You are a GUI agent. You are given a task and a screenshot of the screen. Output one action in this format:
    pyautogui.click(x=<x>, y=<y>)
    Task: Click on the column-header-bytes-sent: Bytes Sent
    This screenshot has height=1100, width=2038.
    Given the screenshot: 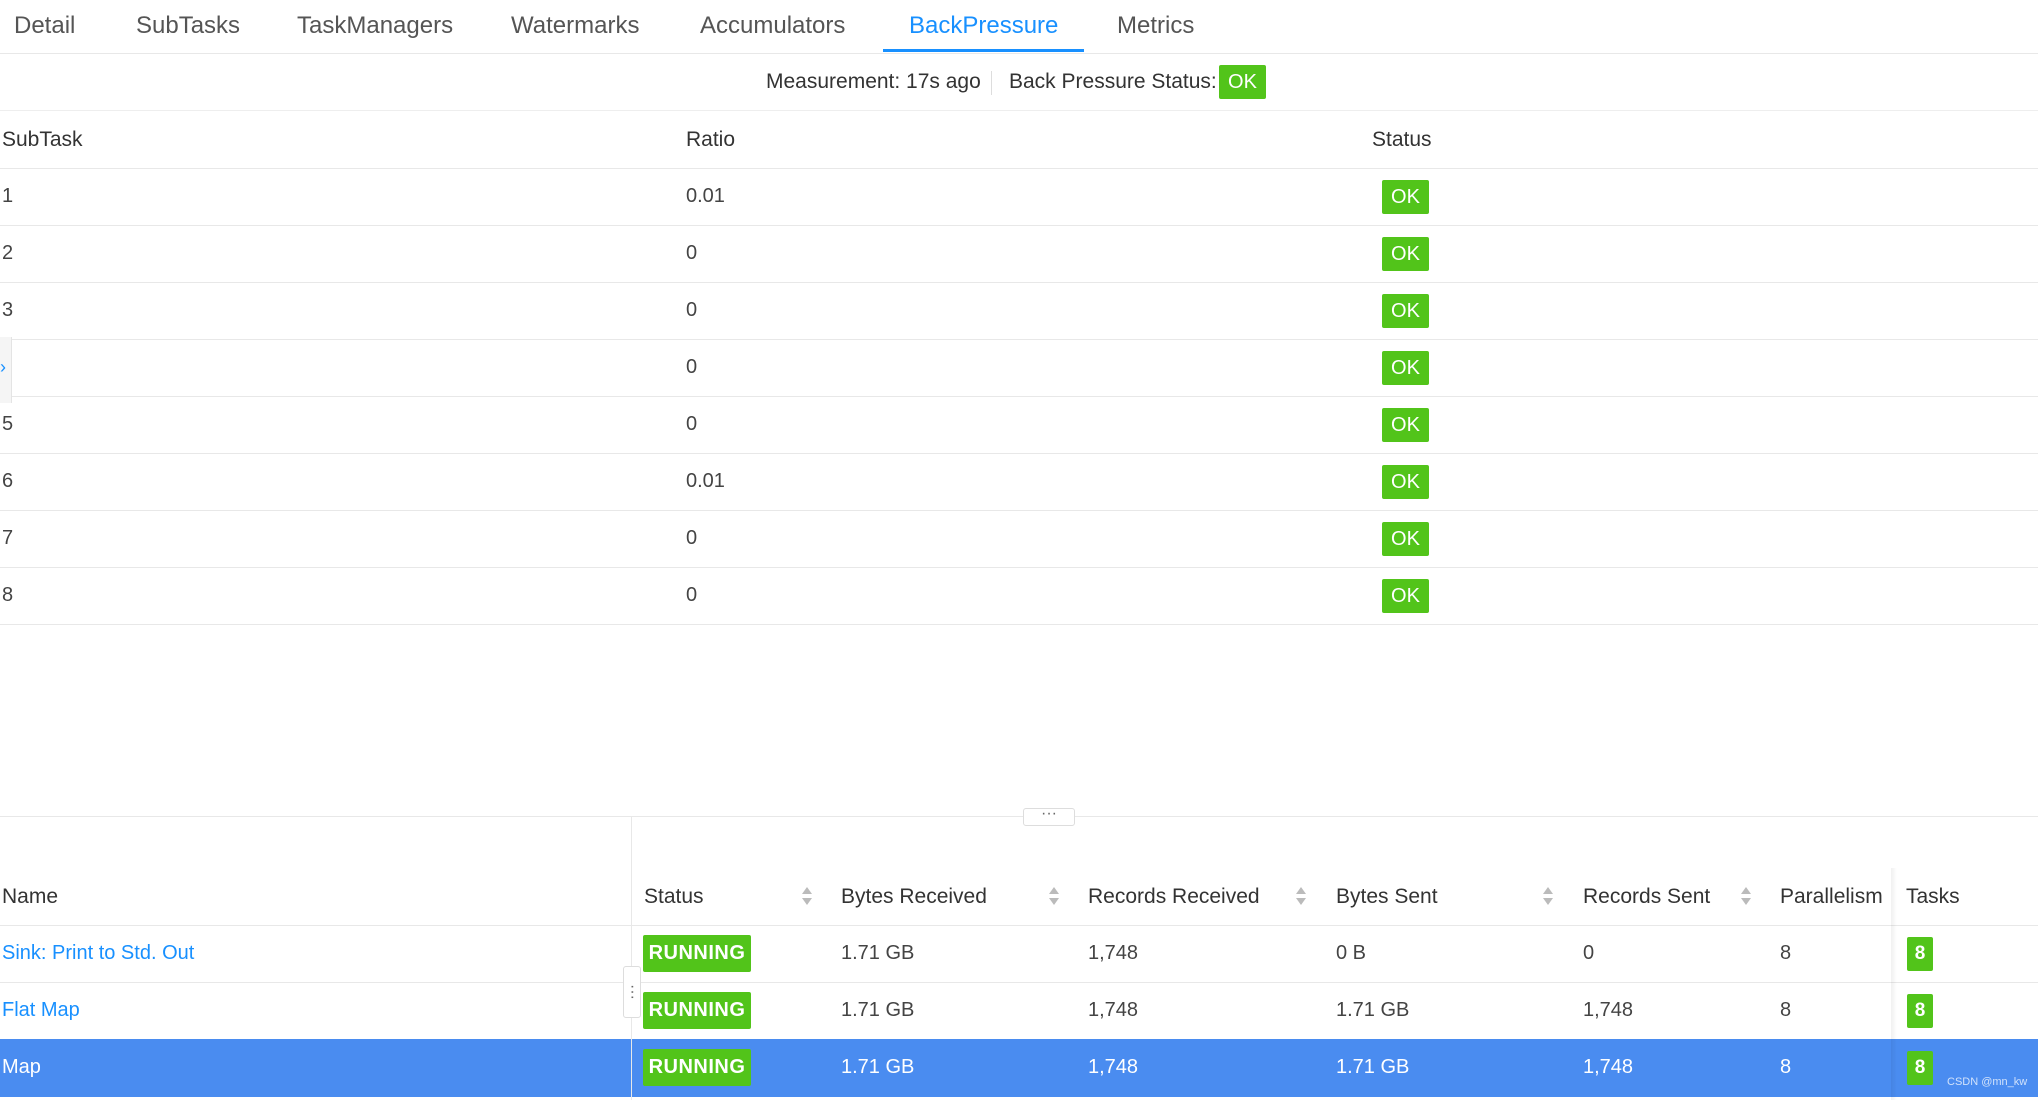 What is the action you would take?
    pyautogui.click(x=1387, y=896)
    